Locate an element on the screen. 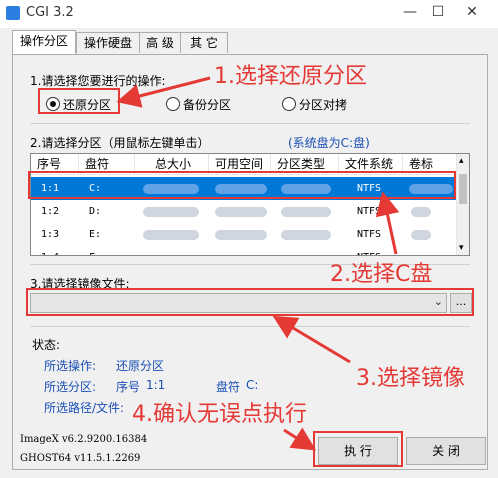 The height and width of the screenshot is (478, 498). radio-backup: 备份分区 is located at coordinates (198, 104).